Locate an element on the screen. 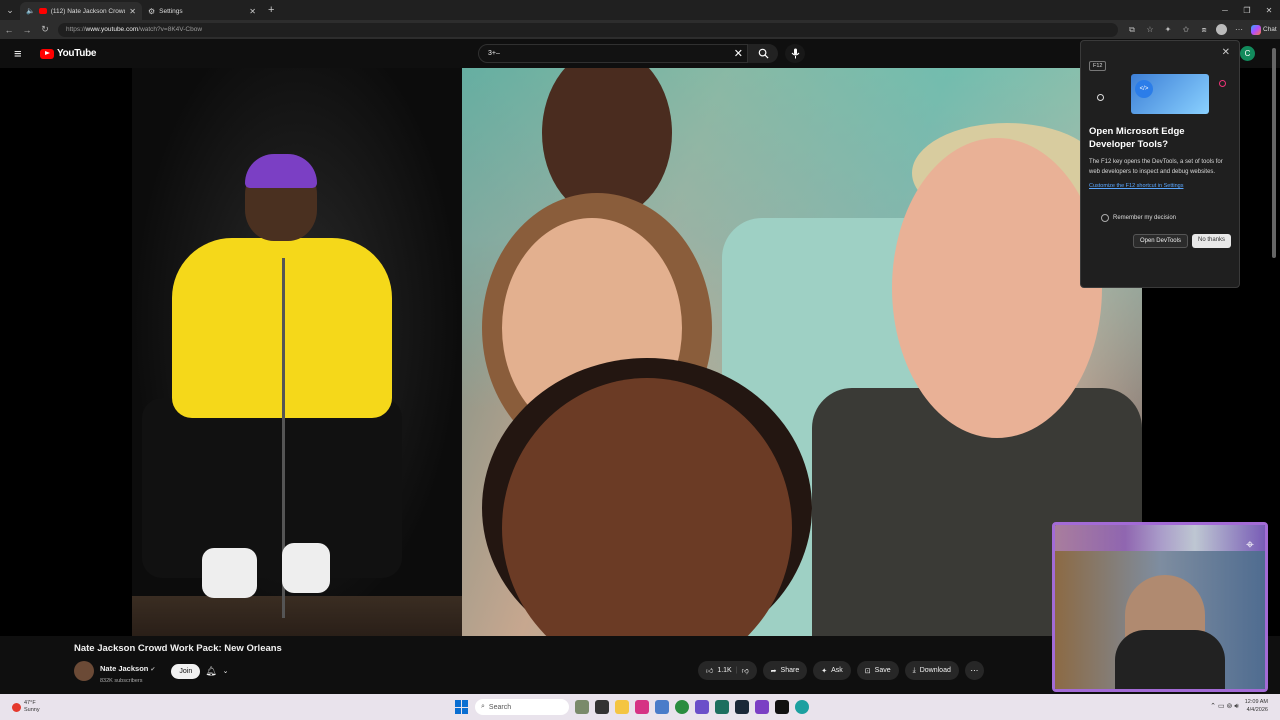 The image size is (1280, 720). youtube-wordmark: YouTube is located at coordinates (77, 53).